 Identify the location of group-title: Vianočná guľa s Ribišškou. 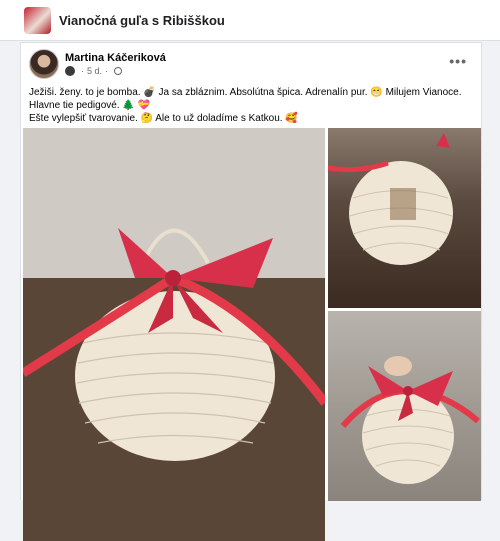
(142, 20).